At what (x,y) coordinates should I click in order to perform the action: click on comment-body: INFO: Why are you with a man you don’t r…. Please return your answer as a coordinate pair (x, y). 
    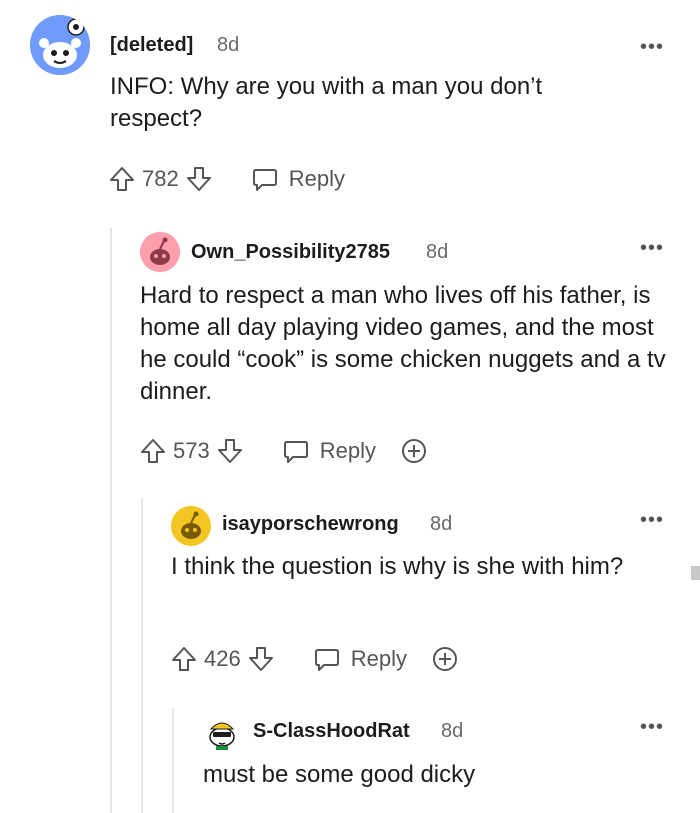
    Looking at the image, I should click on (326, 102).